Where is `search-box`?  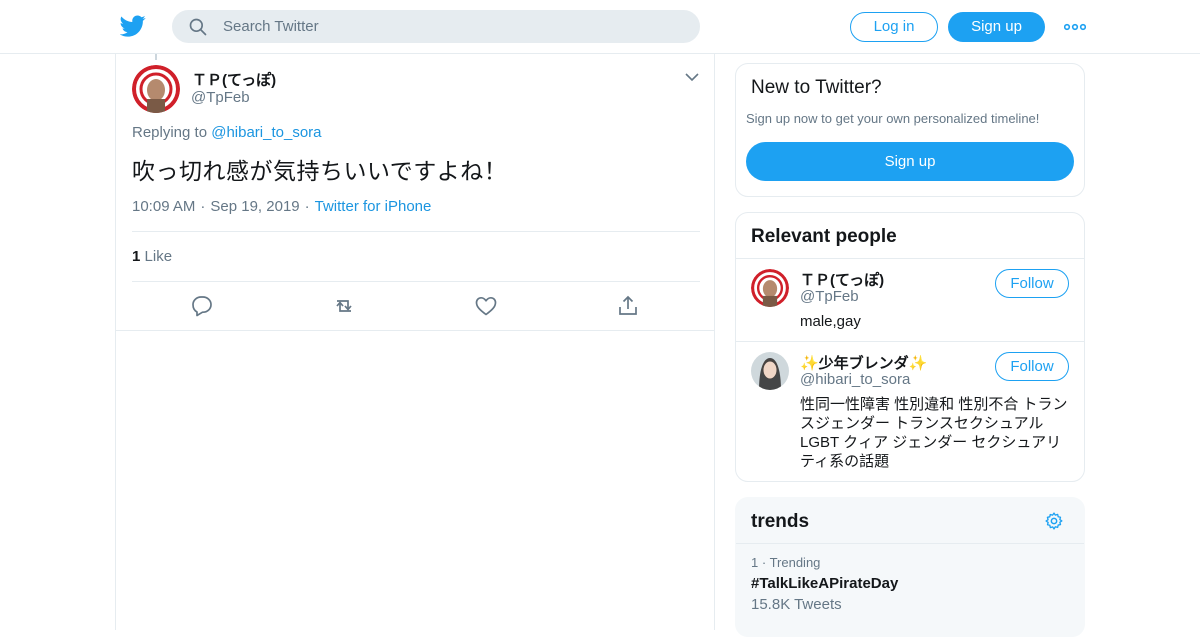 search-box is located at coordinates (436, 26).